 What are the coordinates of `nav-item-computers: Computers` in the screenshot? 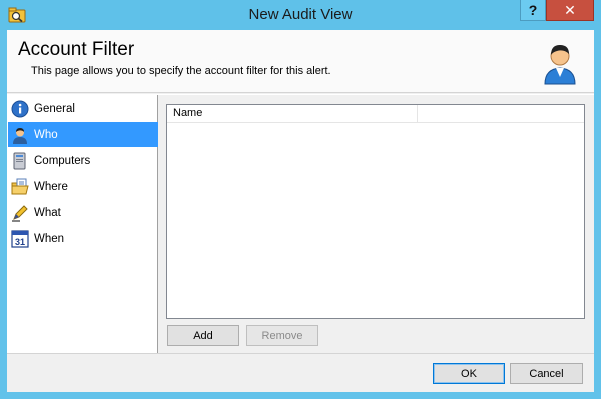 It's located at (83, 160).